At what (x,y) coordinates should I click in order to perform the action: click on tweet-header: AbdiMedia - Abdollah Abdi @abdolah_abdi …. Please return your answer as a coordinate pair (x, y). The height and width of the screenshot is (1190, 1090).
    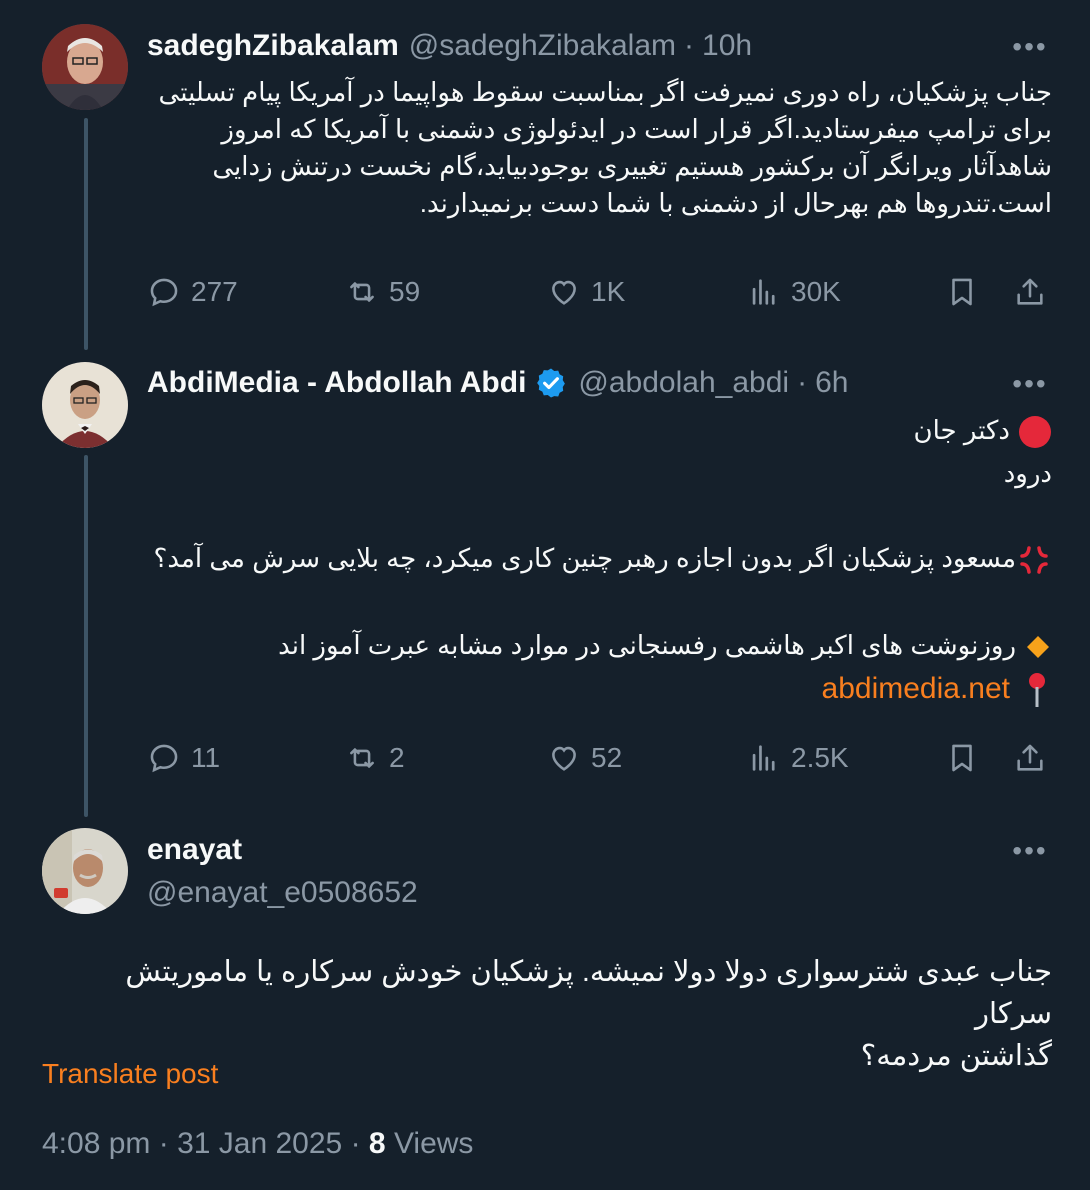
    Looking at the image, I should click on (598, 383).